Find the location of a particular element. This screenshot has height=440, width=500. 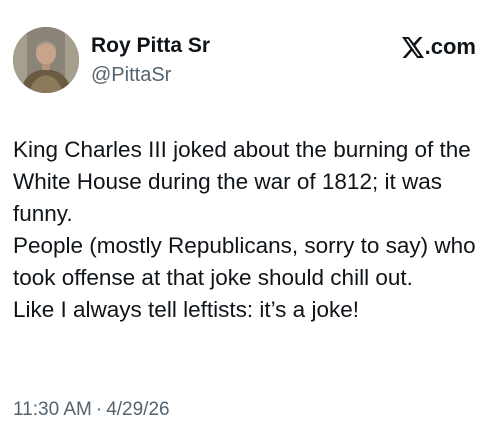

tweet-timestamp: 11:30 AM · 4/29/26 is located at coordinates (91, 410).